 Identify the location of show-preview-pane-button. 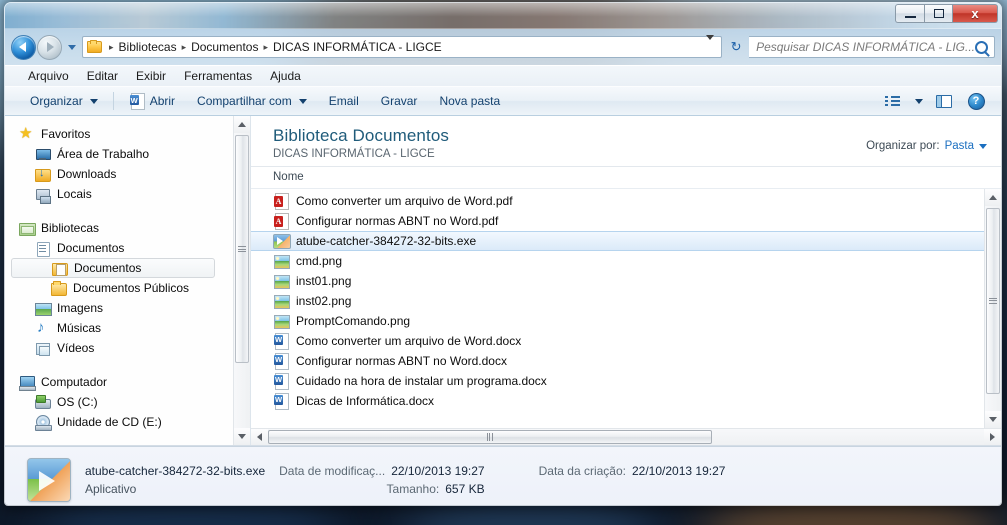
(944, 101).